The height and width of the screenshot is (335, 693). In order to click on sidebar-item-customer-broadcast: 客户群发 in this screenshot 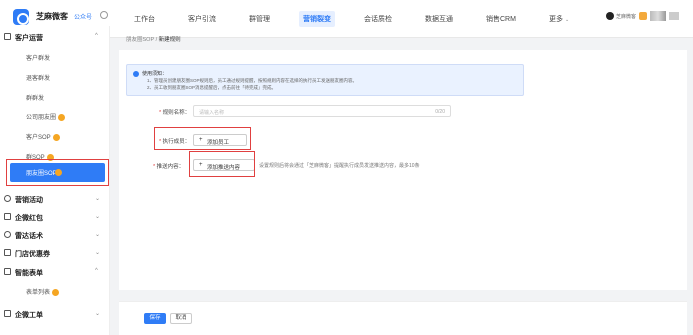, I will do `click(38, 57)`.